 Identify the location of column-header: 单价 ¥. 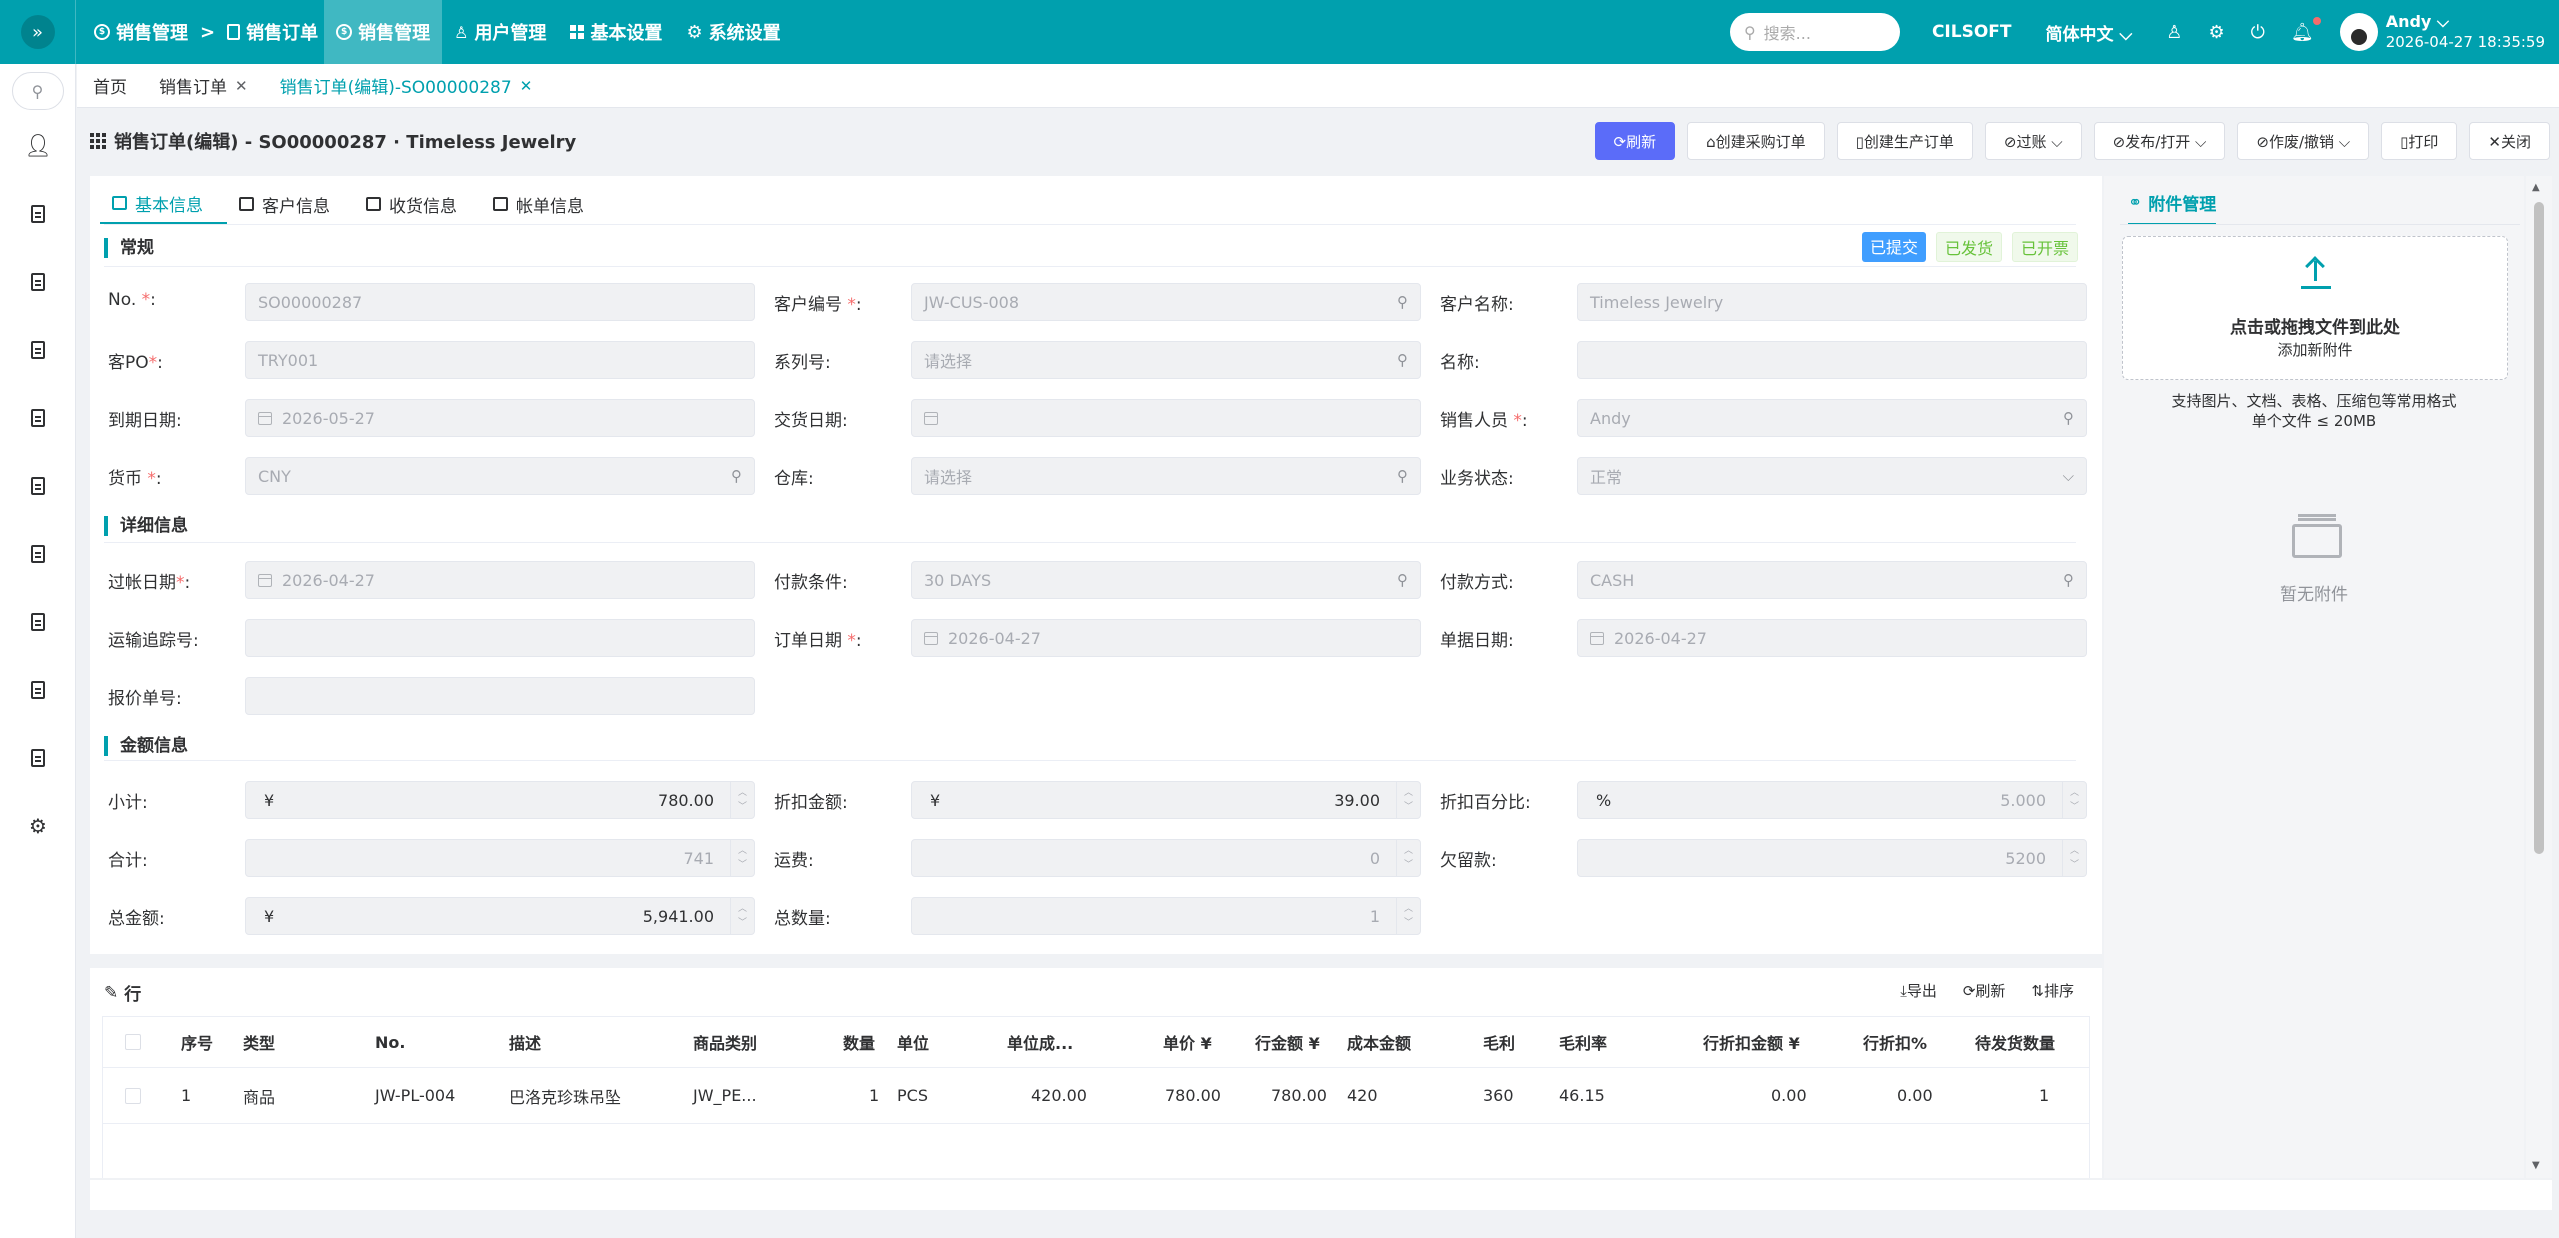
(1187, 1042).